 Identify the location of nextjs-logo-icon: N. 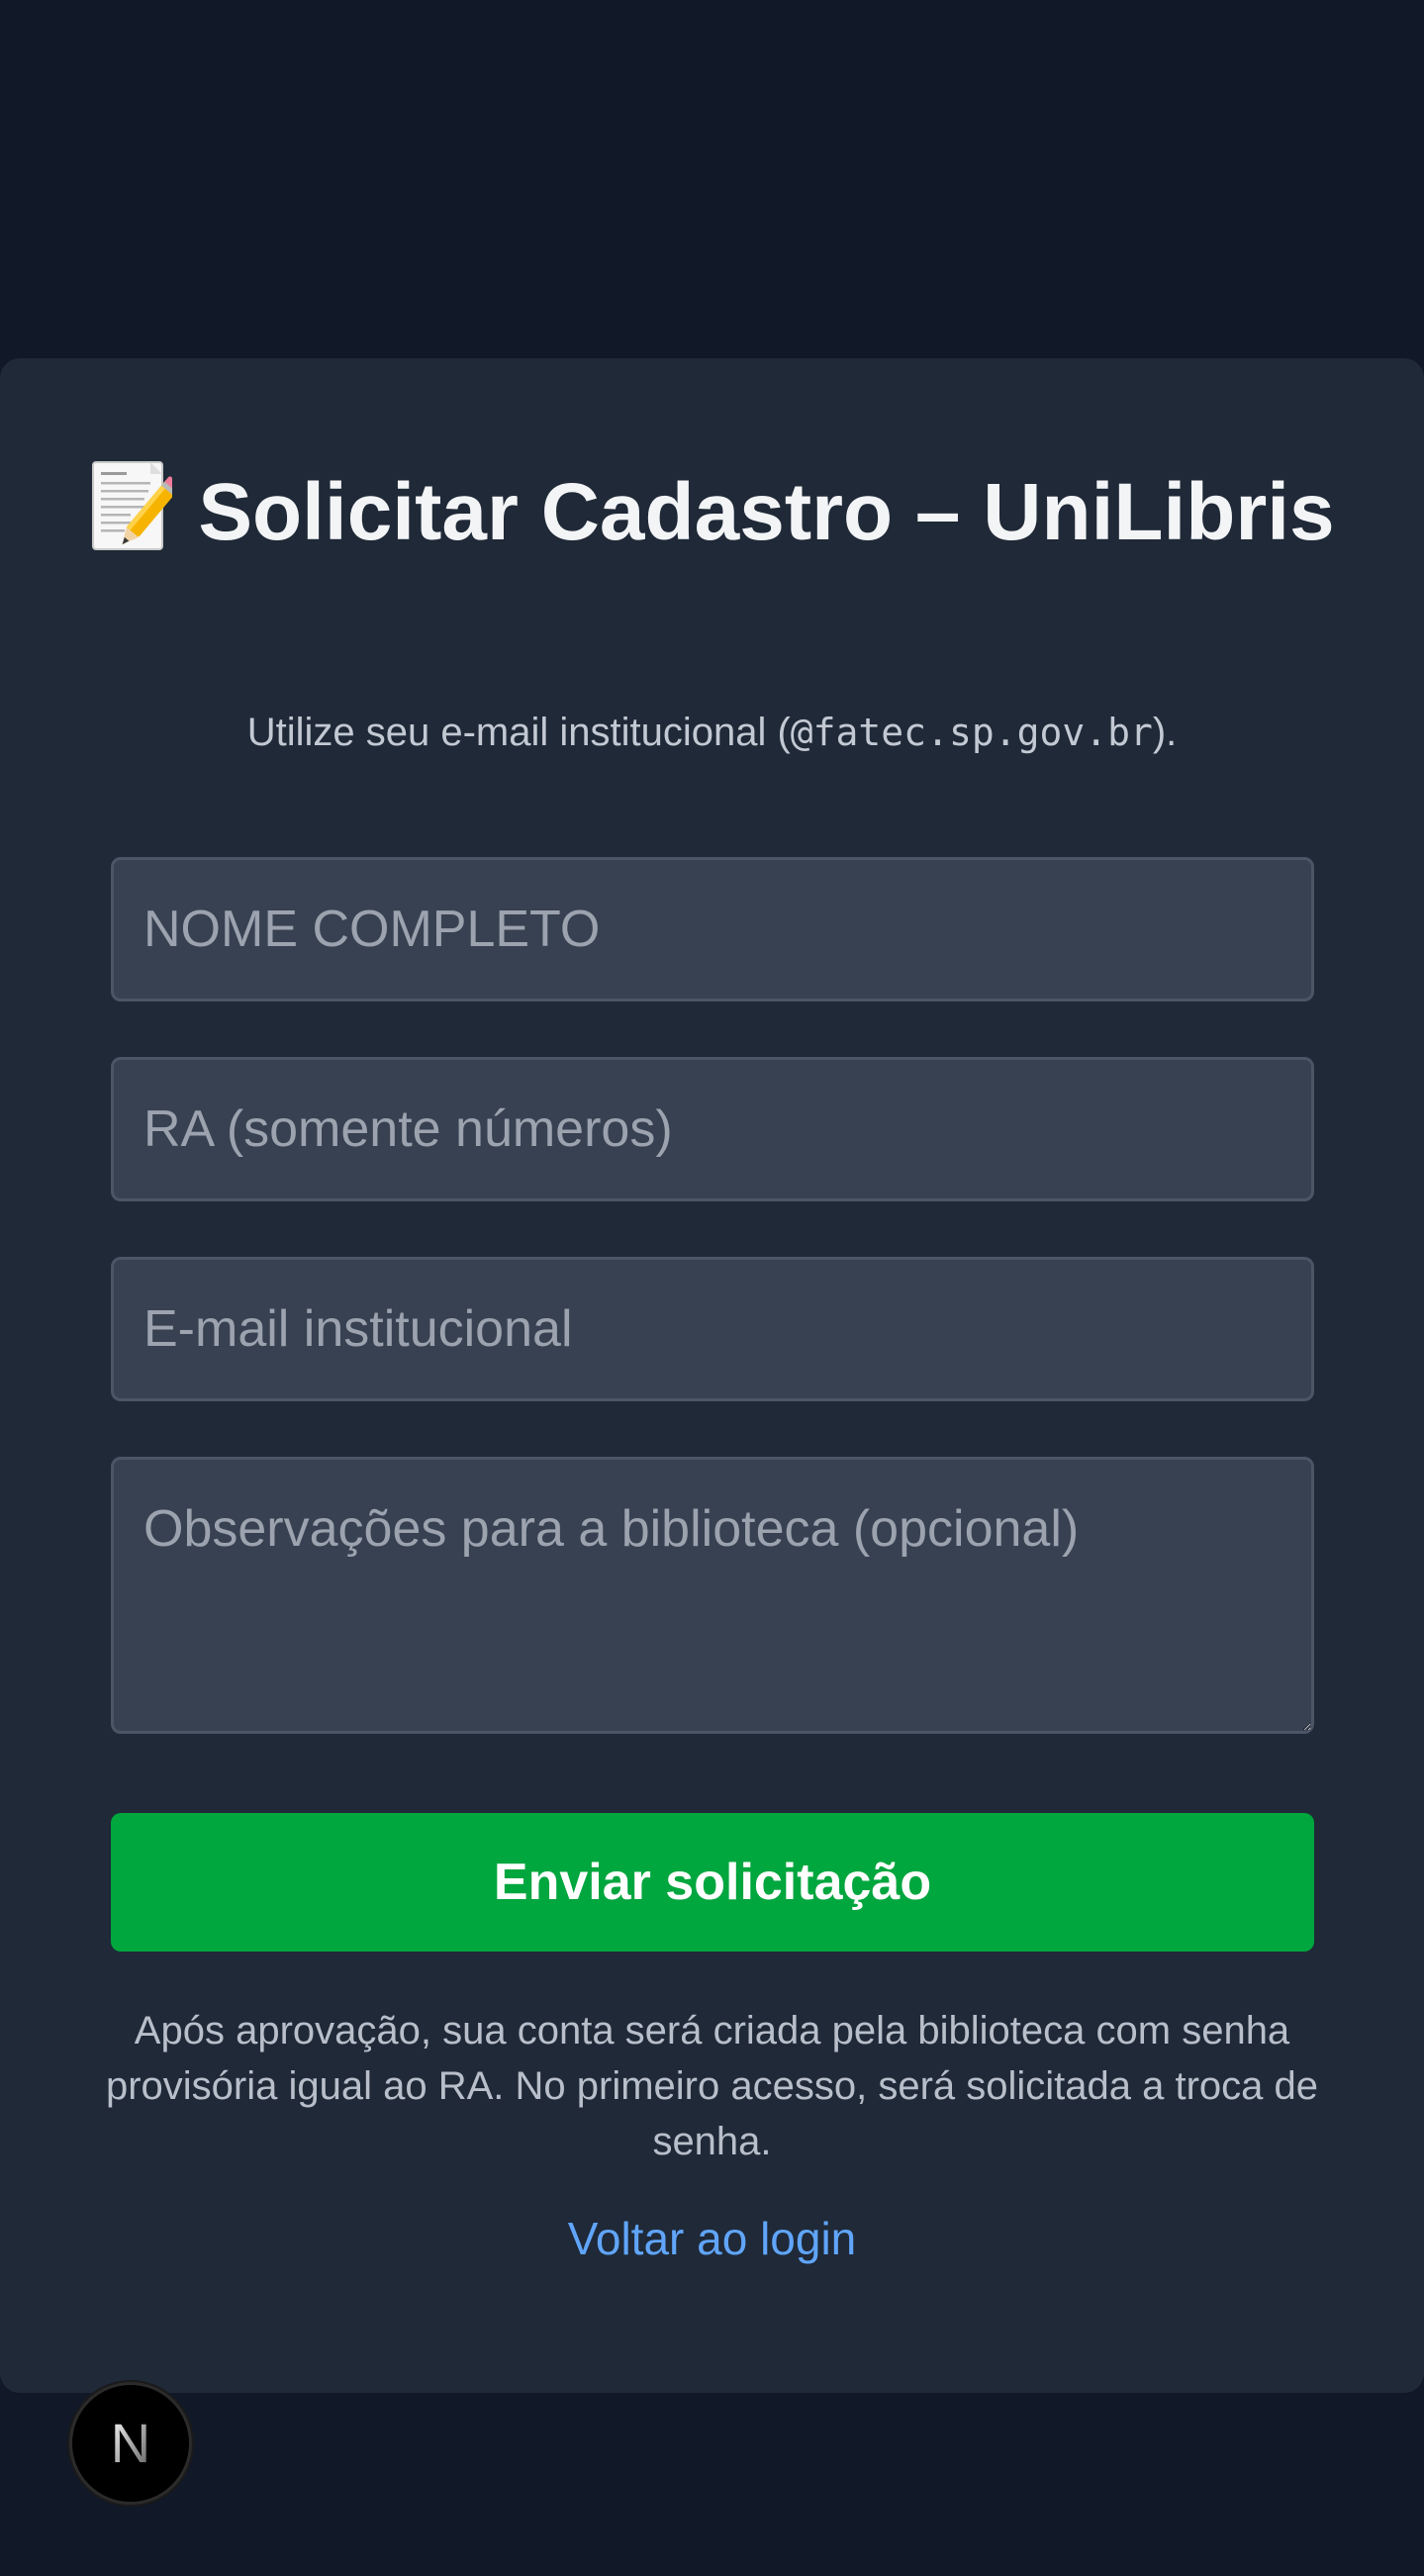
(130, 2443).